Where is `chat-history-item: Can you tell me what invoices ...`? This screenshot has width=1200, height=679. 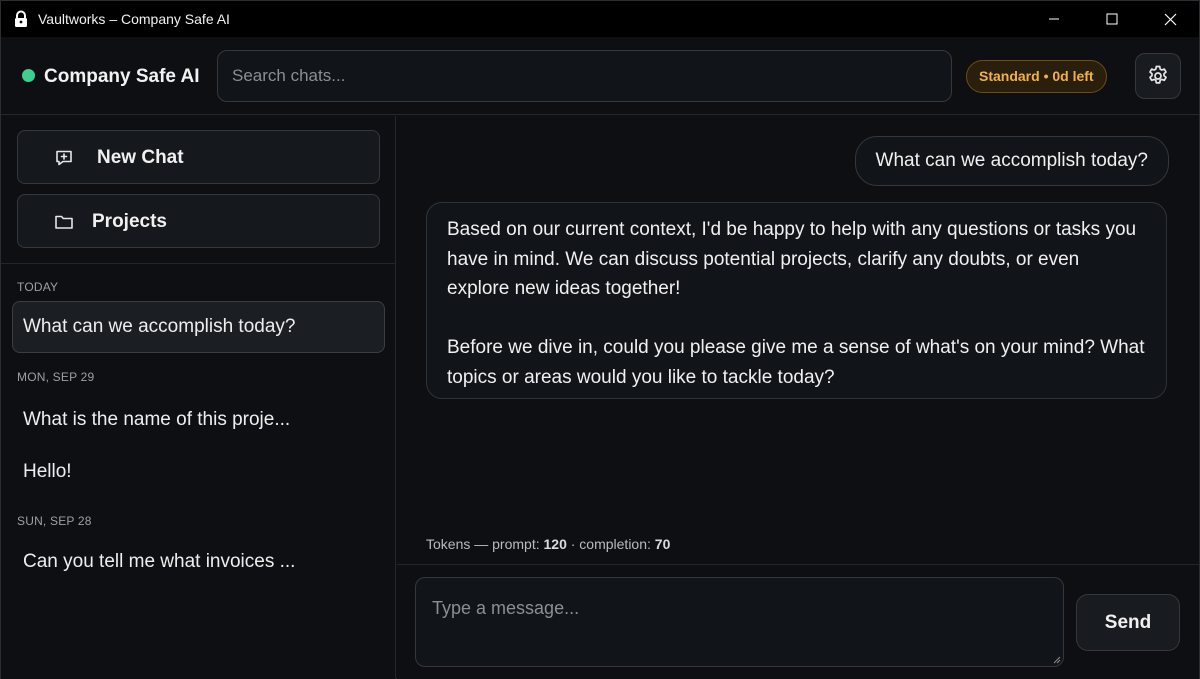
chat-history-item: Can you tell me what invoices ... is located at coordinates (198, 562).